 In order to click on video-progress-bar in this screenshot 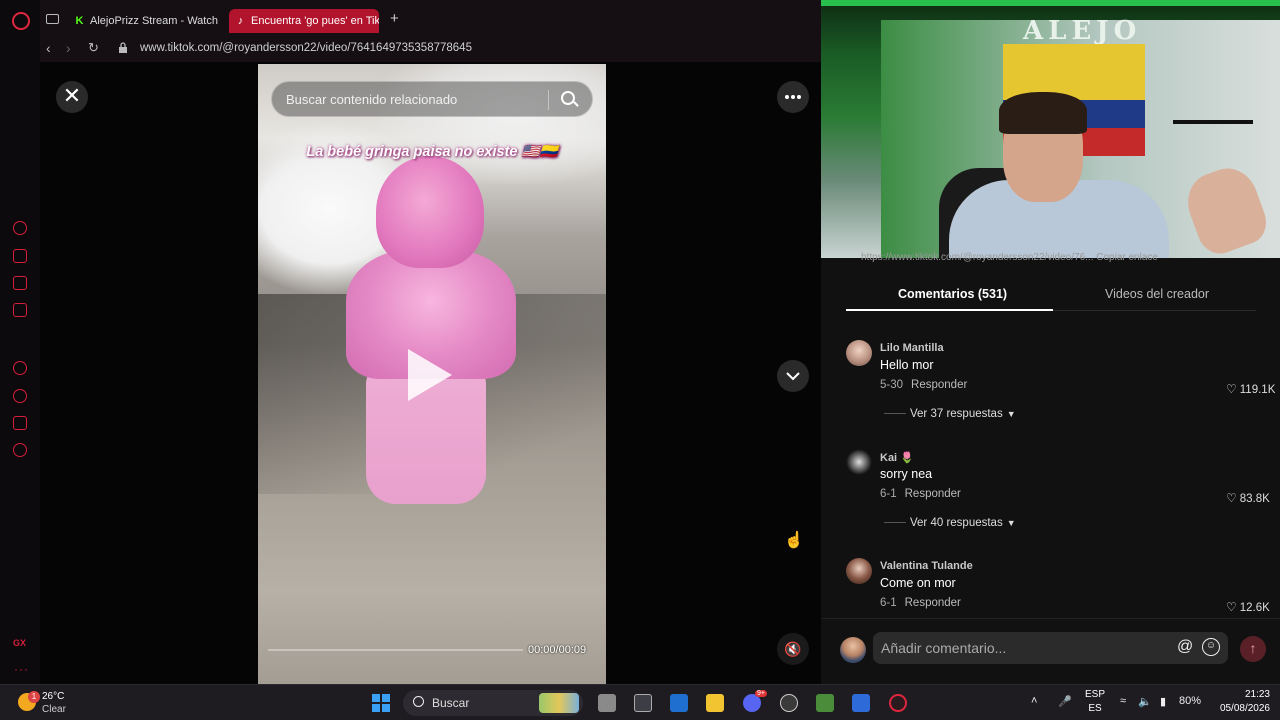, I will do `click(395, 650)`.